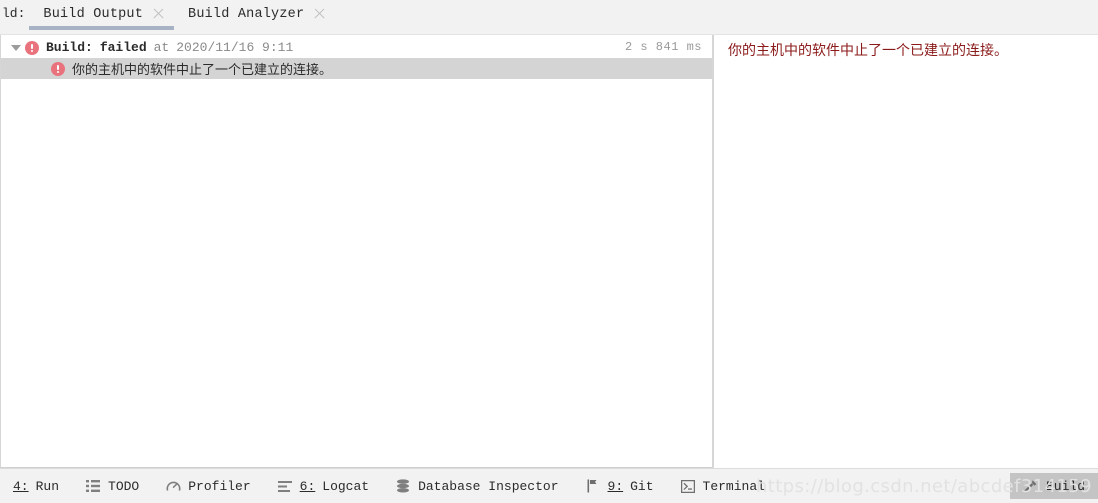 The image size is (1098, 503). What do you see at coordinates (733, 486) in the screenshot?
I see `tool-button-terminal-label: Terminal` at bounding box center [733, 486].